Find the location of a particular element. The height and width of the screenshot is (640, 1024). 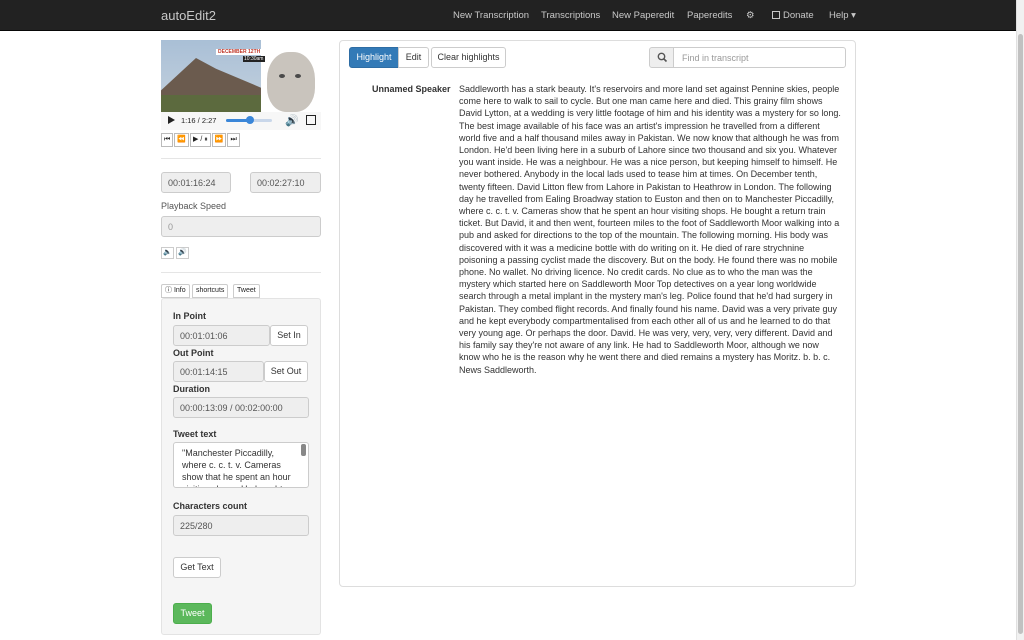

tweet-button: Tweet is located at coordinates (192, 613).